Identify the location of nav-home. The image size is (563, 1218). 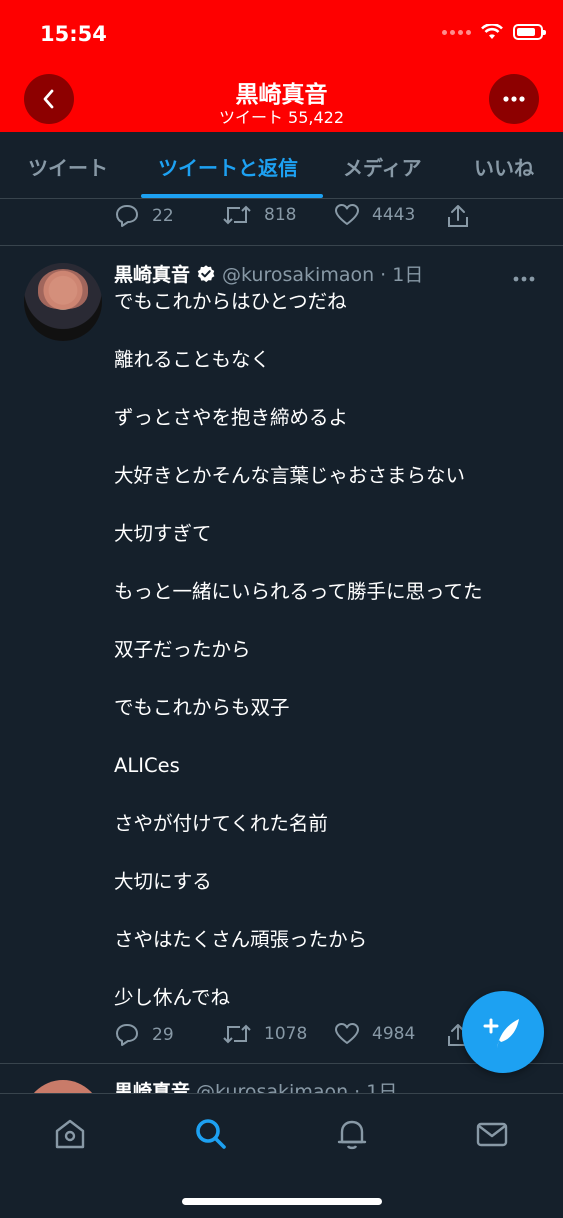
(70, 1134).